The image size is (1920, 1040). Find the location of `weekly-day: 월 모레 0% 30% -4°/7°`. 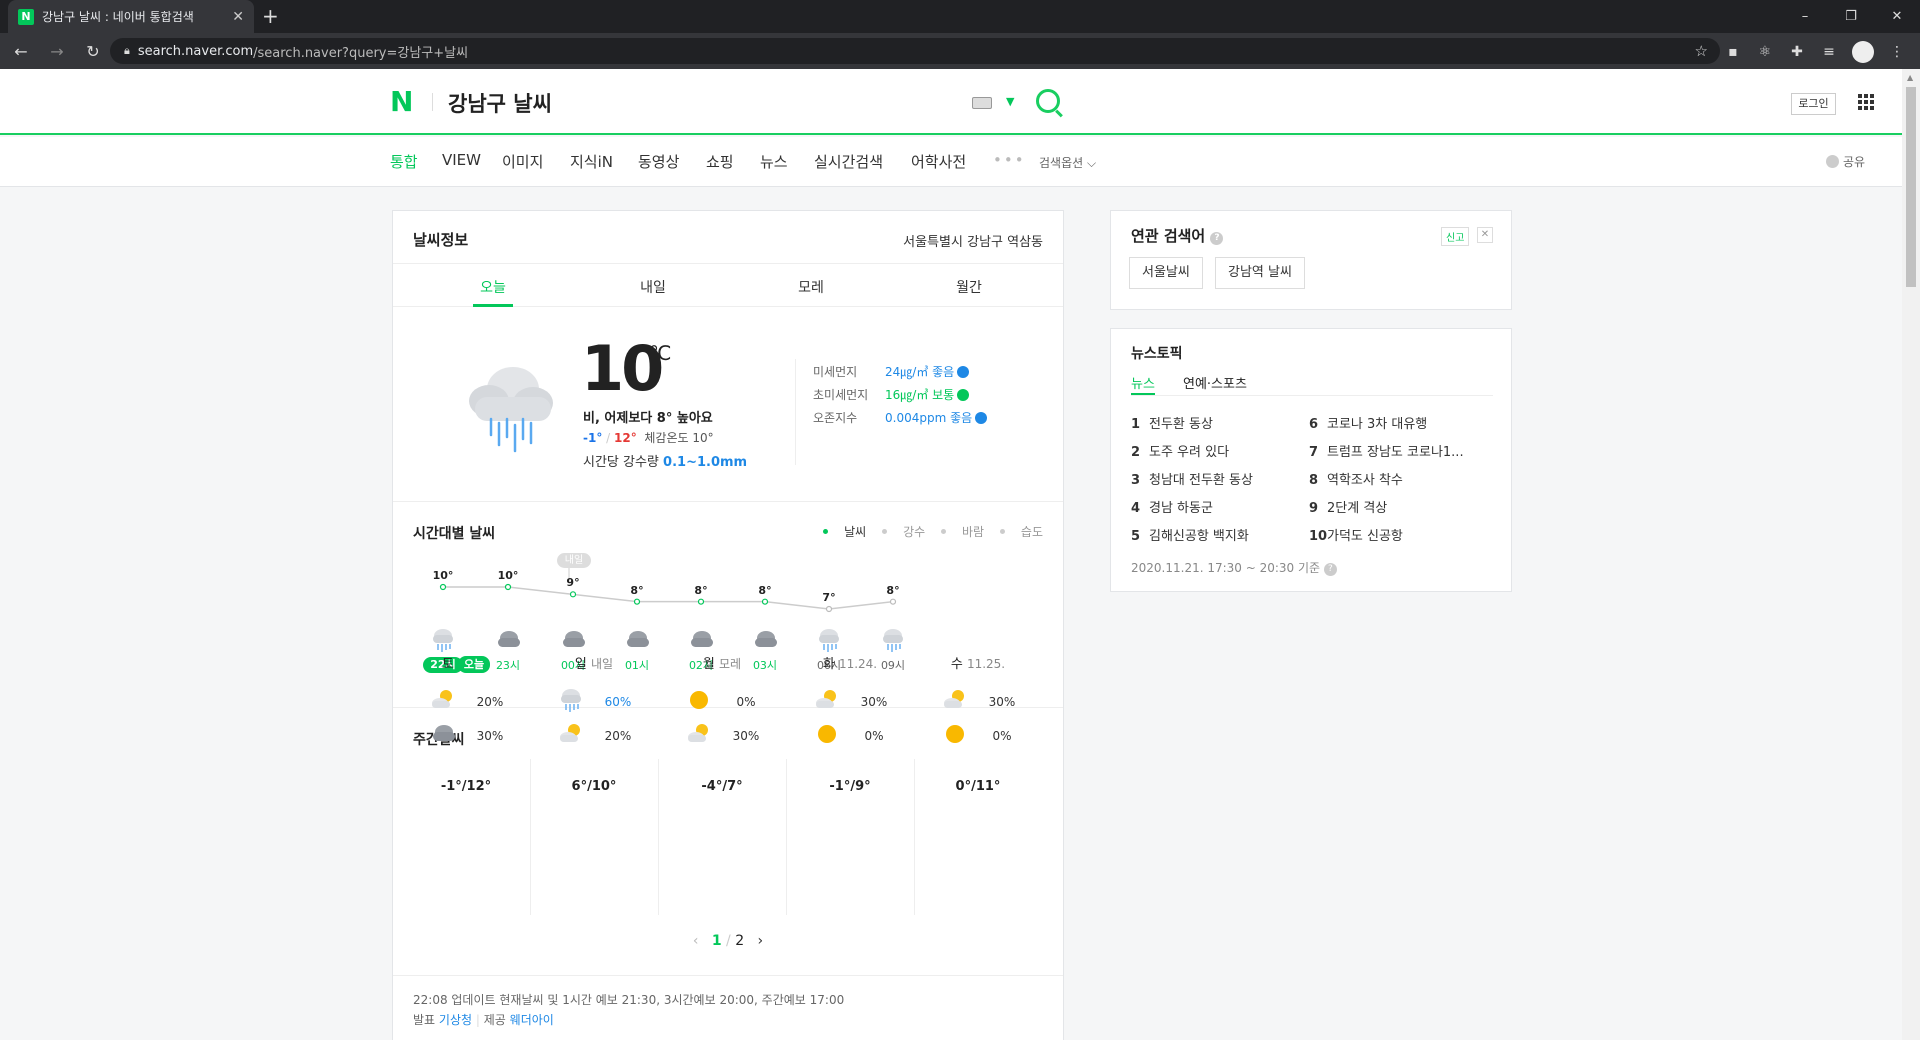

weekly-day: 월 모레 0% 30% -4°/7° is located at coordinates (722, 723).